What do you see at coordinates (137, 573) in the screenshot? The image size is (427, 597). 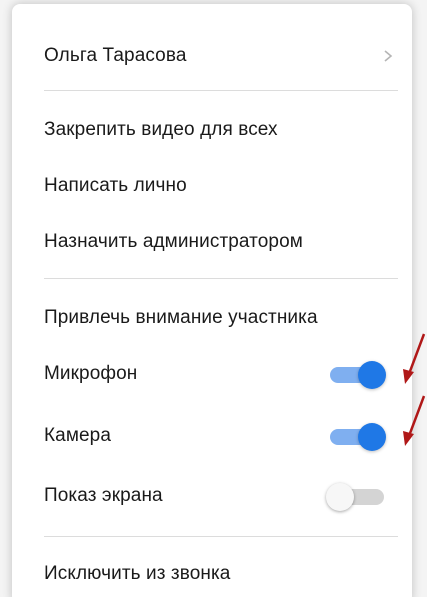 I see `remove-from-call-label: Исключить из звонка` at bounding box center [137, 573].